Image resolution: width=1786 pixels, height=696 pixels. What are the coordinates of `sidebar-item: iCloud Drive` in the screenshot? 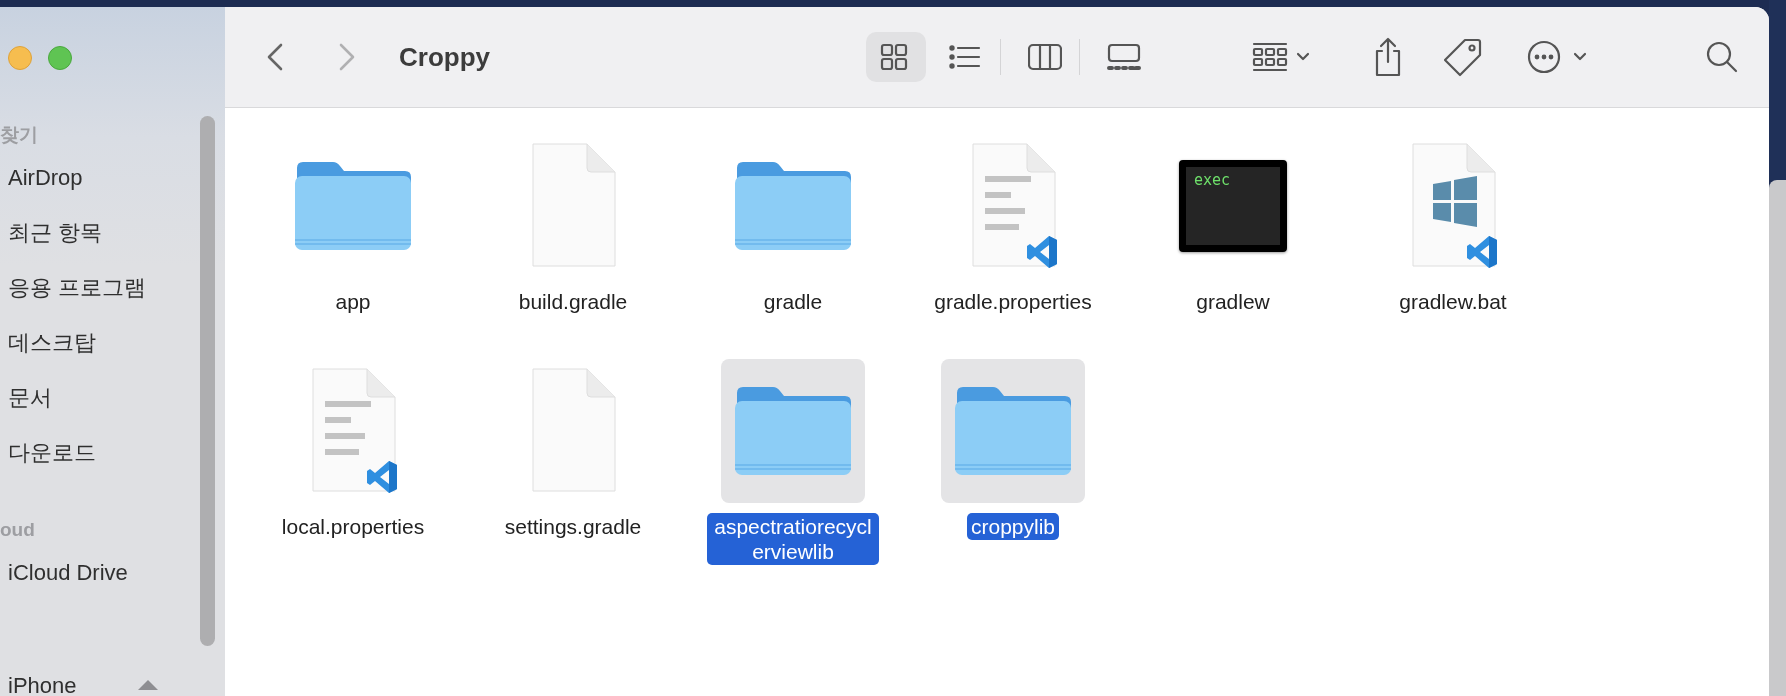 It's located at (68, 572).